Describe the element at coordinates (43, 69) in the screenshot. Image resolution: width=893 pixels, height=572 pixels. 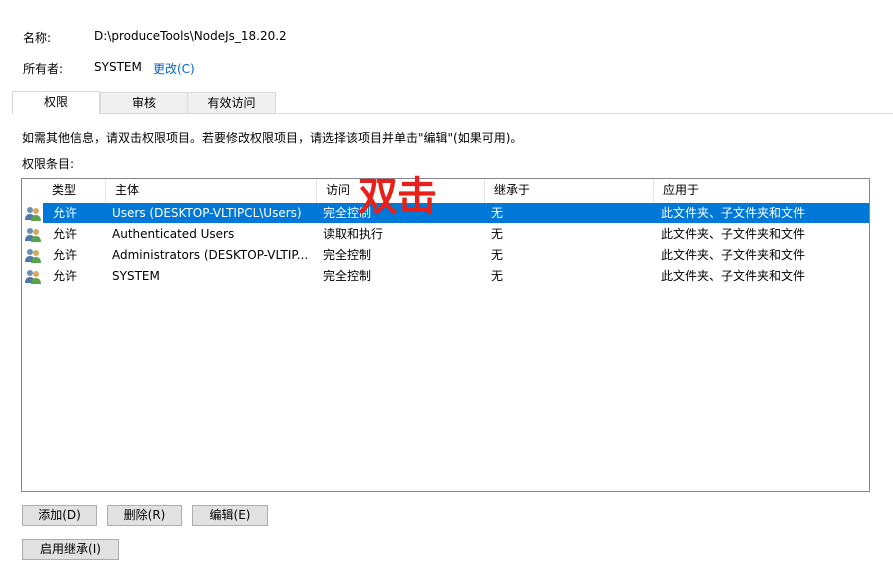
I see `owner-label: 所有者:` at that location.